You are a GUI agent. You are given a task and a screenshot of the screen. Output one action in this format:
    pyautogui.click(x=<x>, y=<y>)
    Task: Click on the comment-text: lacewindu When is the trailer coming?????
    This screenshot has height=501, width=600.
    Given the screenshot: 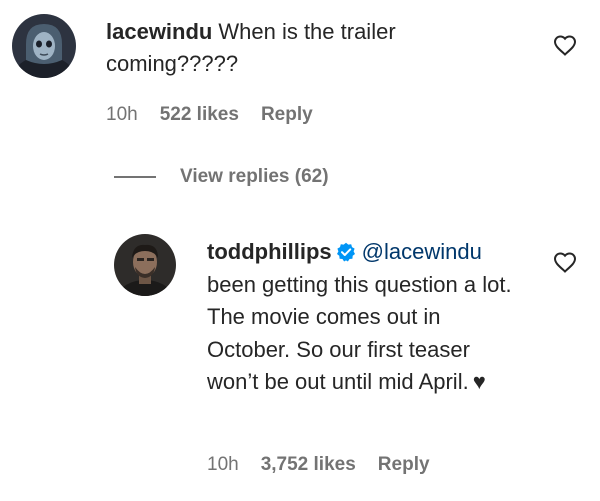 What is the action you would take?
    pyautogui.click(x=301, y=48)
    